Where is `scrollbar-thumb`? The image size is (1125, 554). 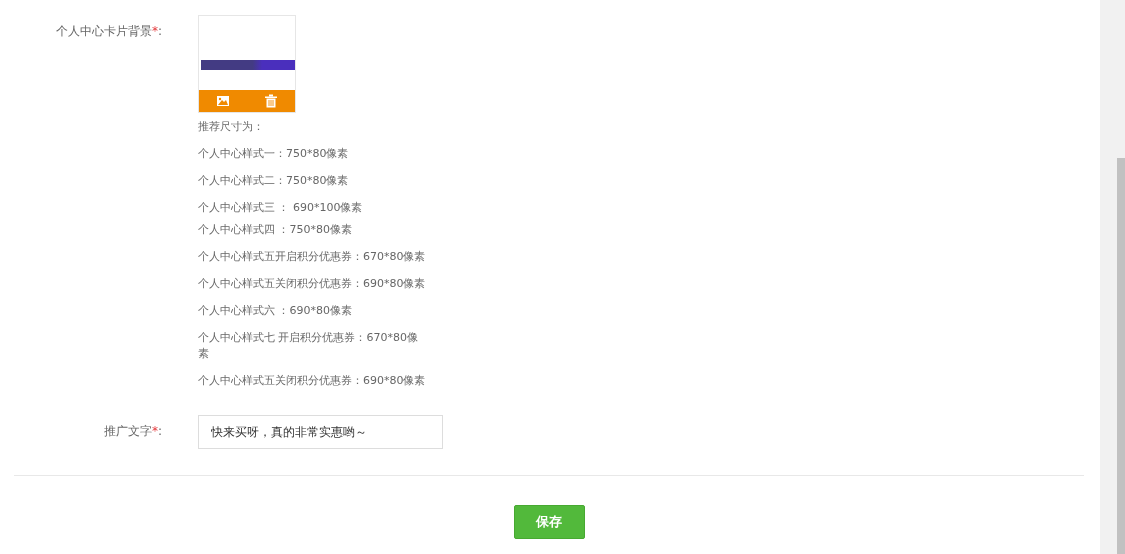
scrollbar-thumb is located at coordinates (1121, 356).